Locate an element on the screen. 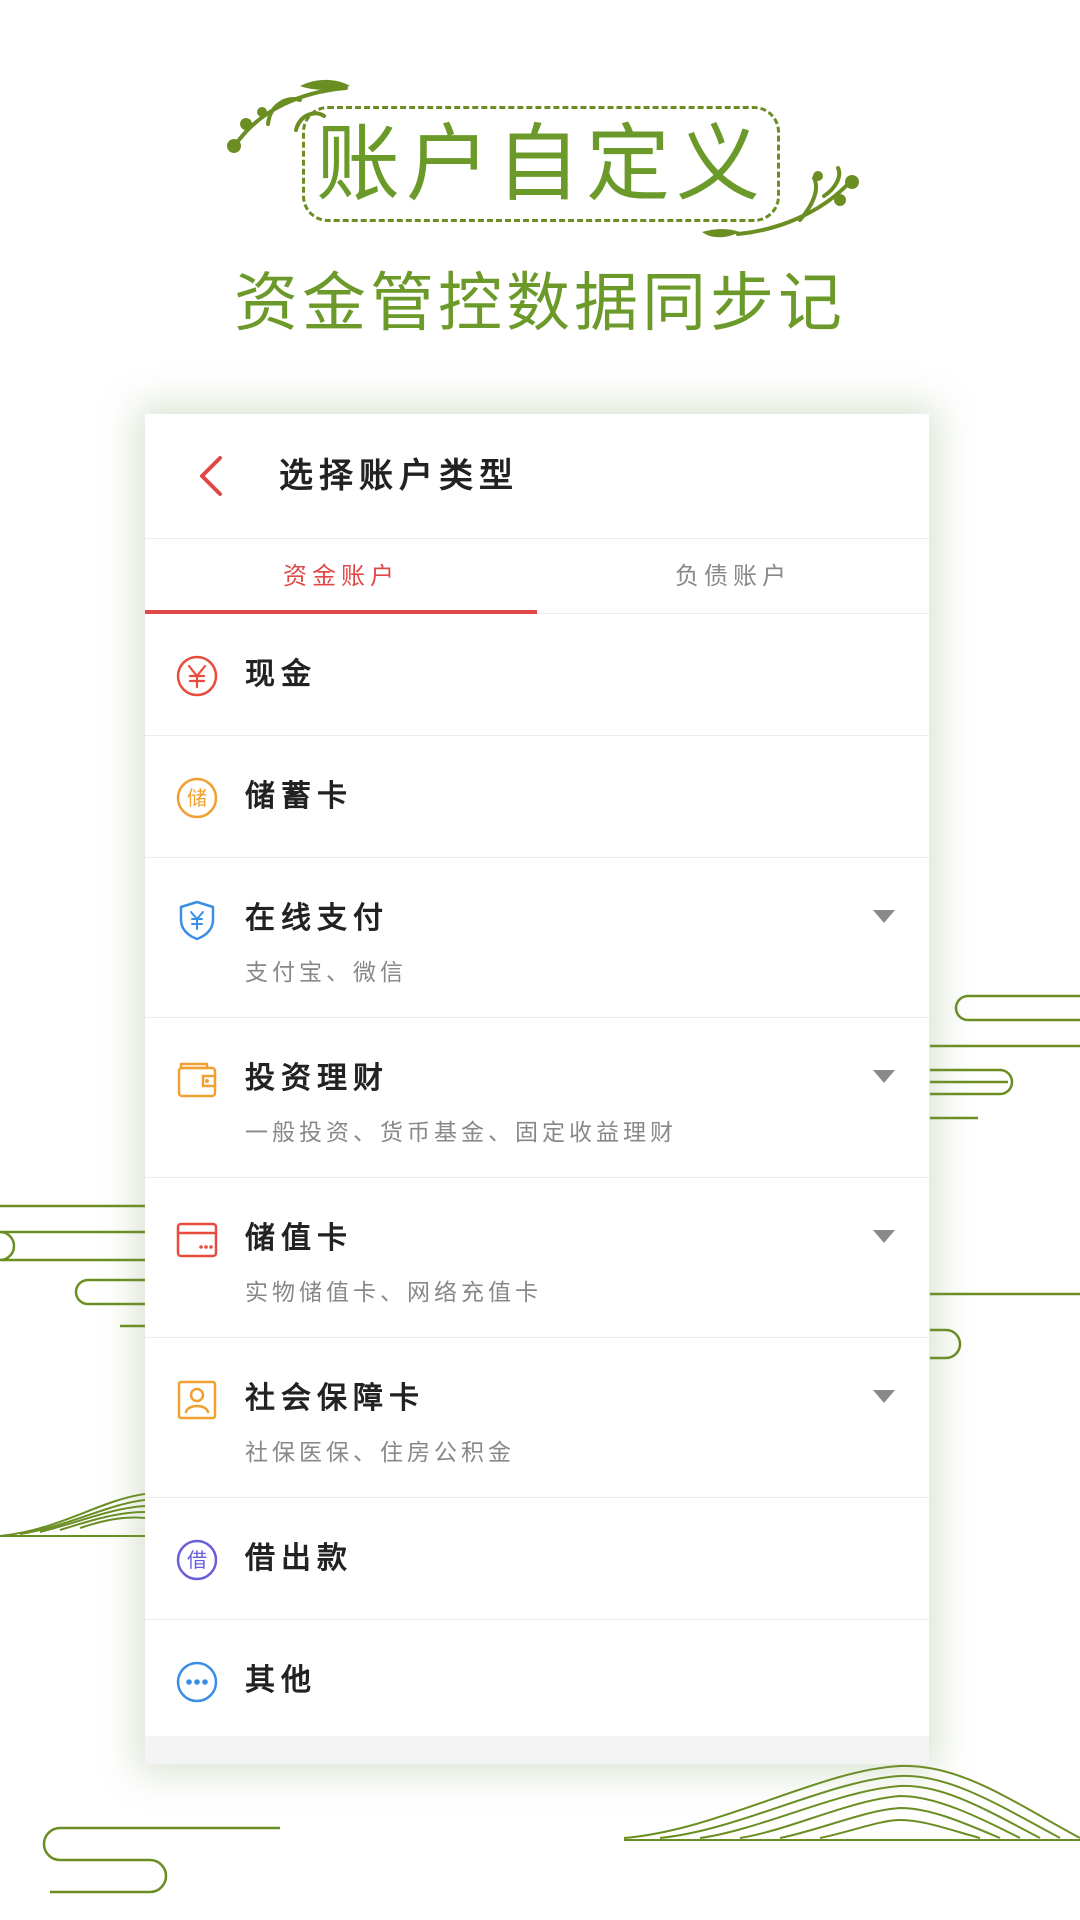 The image size is (1080, 1920). item-label: 其他 is located at coordinates (281, 1680).